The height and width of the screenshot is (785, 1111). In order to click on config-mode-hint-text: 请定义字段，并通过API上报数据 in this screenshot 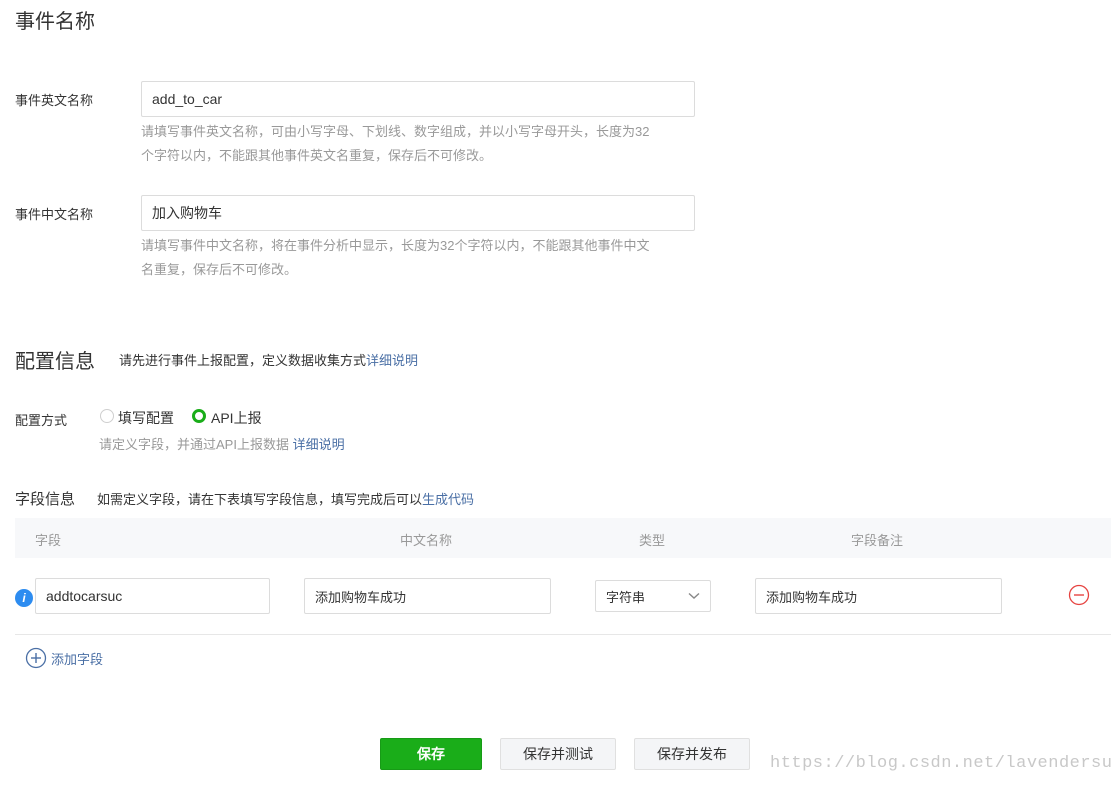, I will do `click(194, 444)`.